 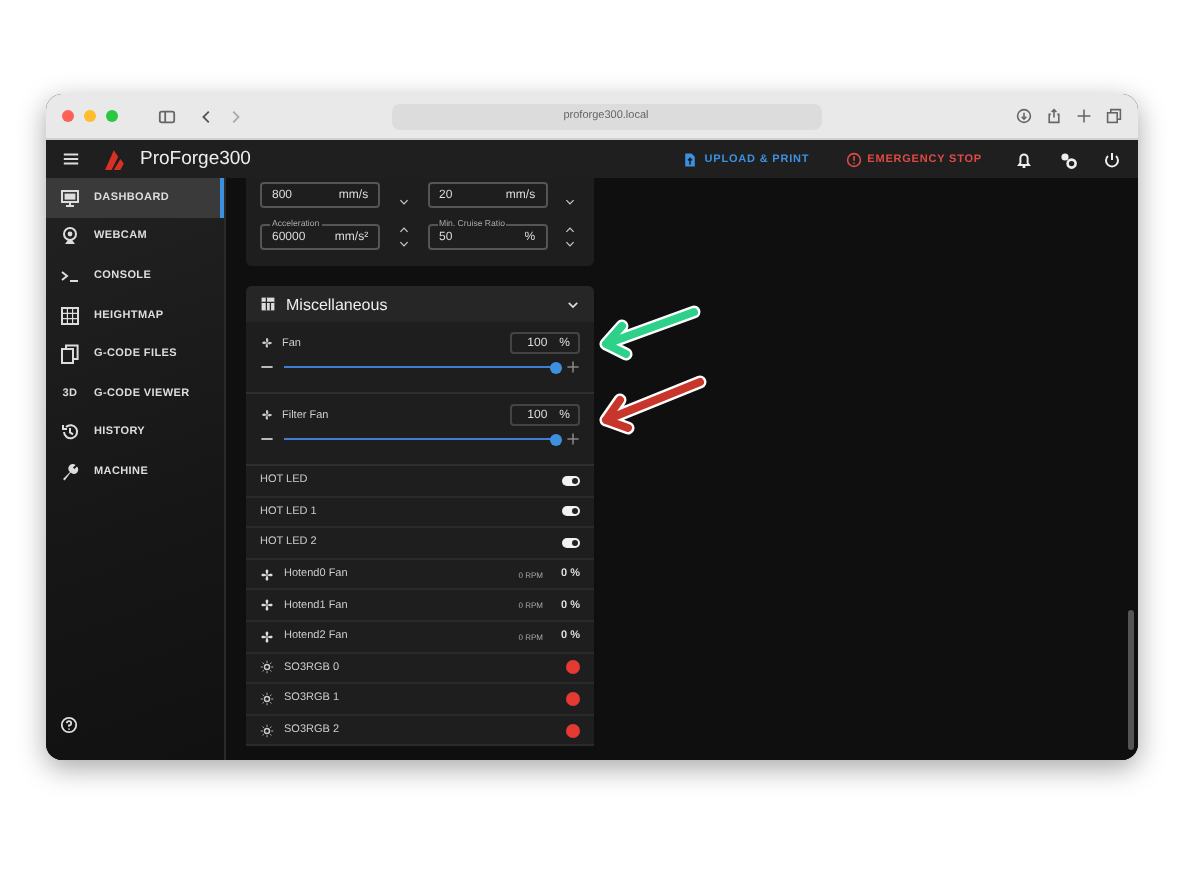 I want to click on files-icon, so click(x=70, y=354).